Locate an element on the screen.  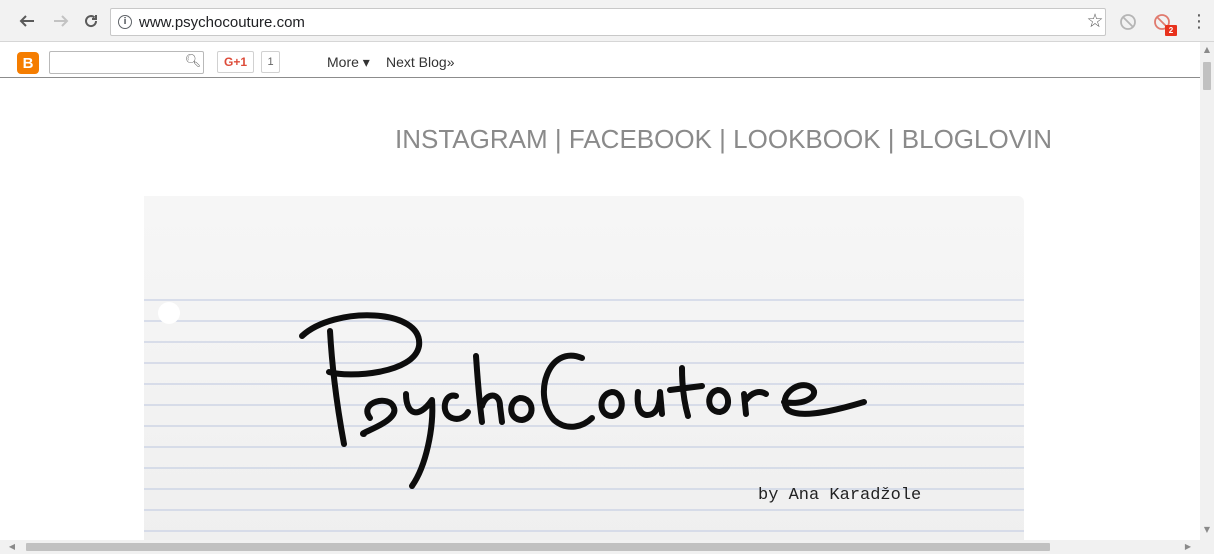
scroll-up-icon: ▲ is located at coordinates (1207, 50).